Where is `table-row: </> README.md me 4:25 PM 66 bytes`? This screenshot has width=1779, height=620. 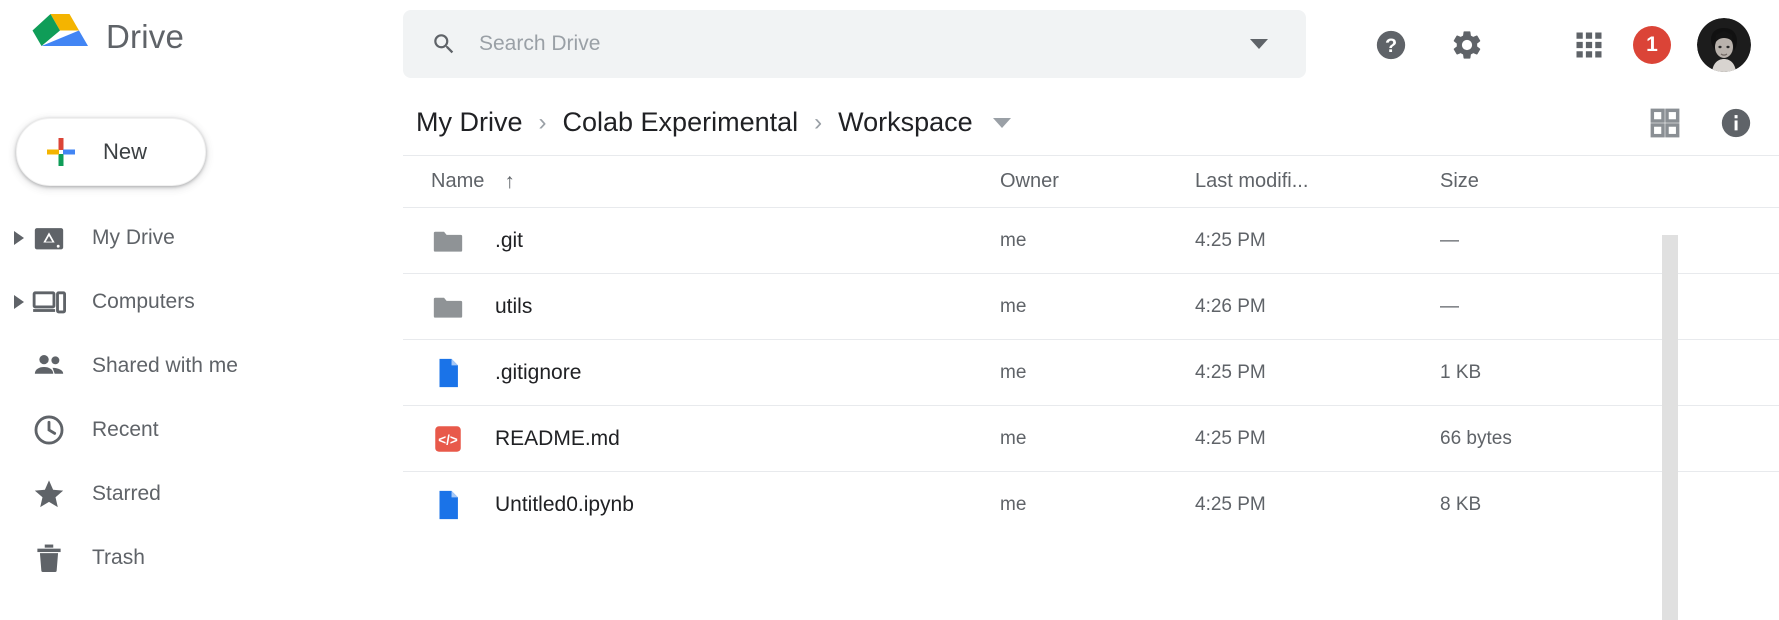 table-row: </> README.md me 4:25 PM 66 bytes is located at coordinates (1091, 438).